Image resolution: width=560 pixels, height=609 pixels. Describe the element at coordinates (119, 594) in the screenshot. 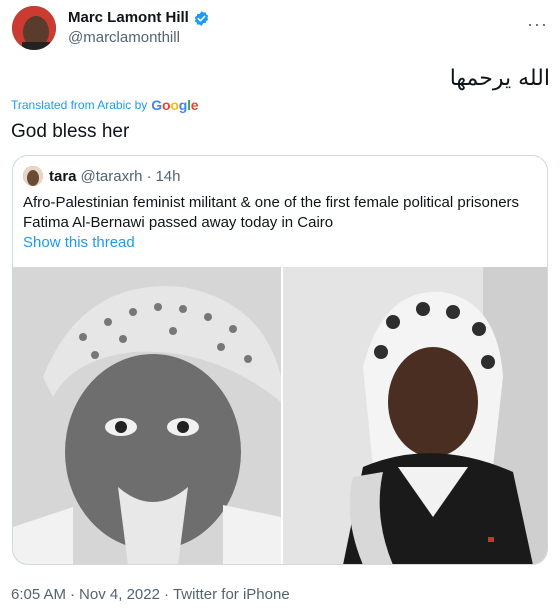

I see `tweet-date: Nov 4, 2022` at that location.